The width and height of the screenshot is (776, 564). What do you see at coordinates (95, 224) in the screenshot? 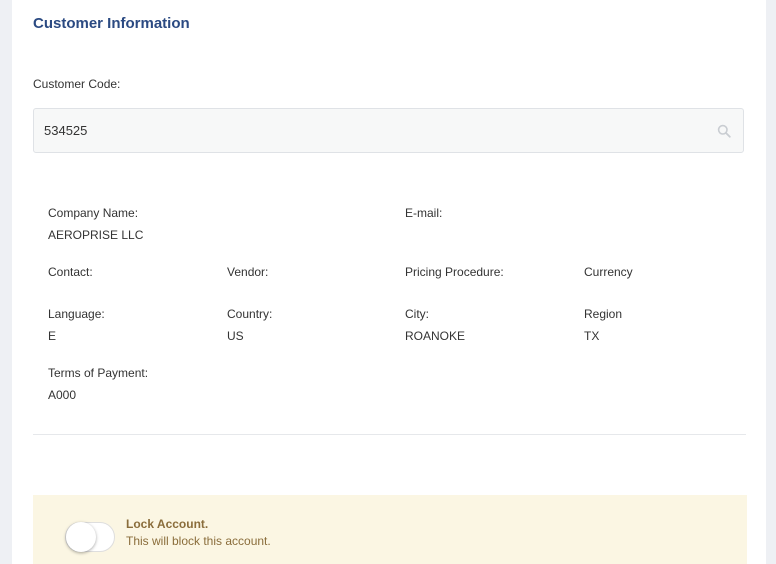
I see `company-name-field: Company Name: AEROPRISE LLC` at bounding box center [95, 224].